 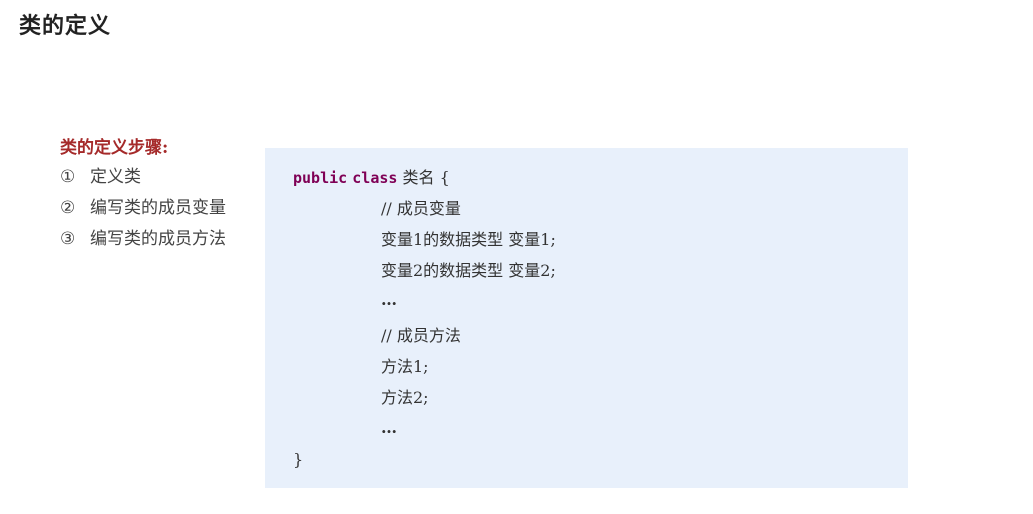 I want to click on step-number: ③, so click(x=68, y=239).